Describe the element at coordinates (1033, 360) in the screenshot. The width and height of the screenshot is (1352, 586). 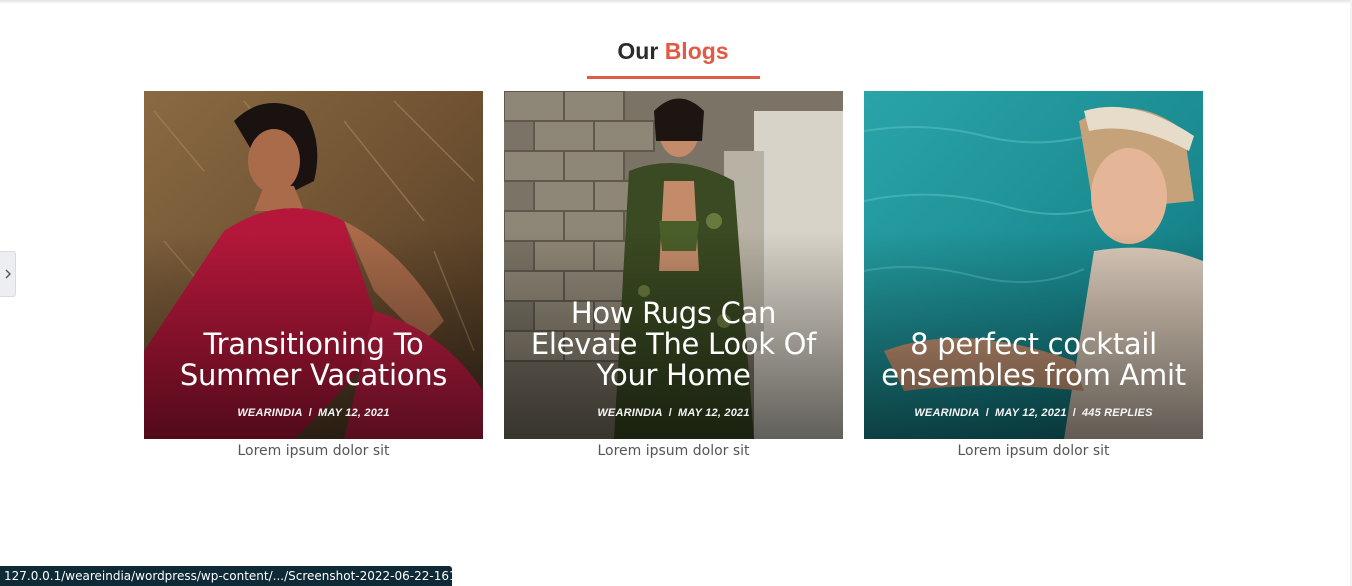
I see `blog-title: 8 perfect cocktail ensembles from Amit` at that location.